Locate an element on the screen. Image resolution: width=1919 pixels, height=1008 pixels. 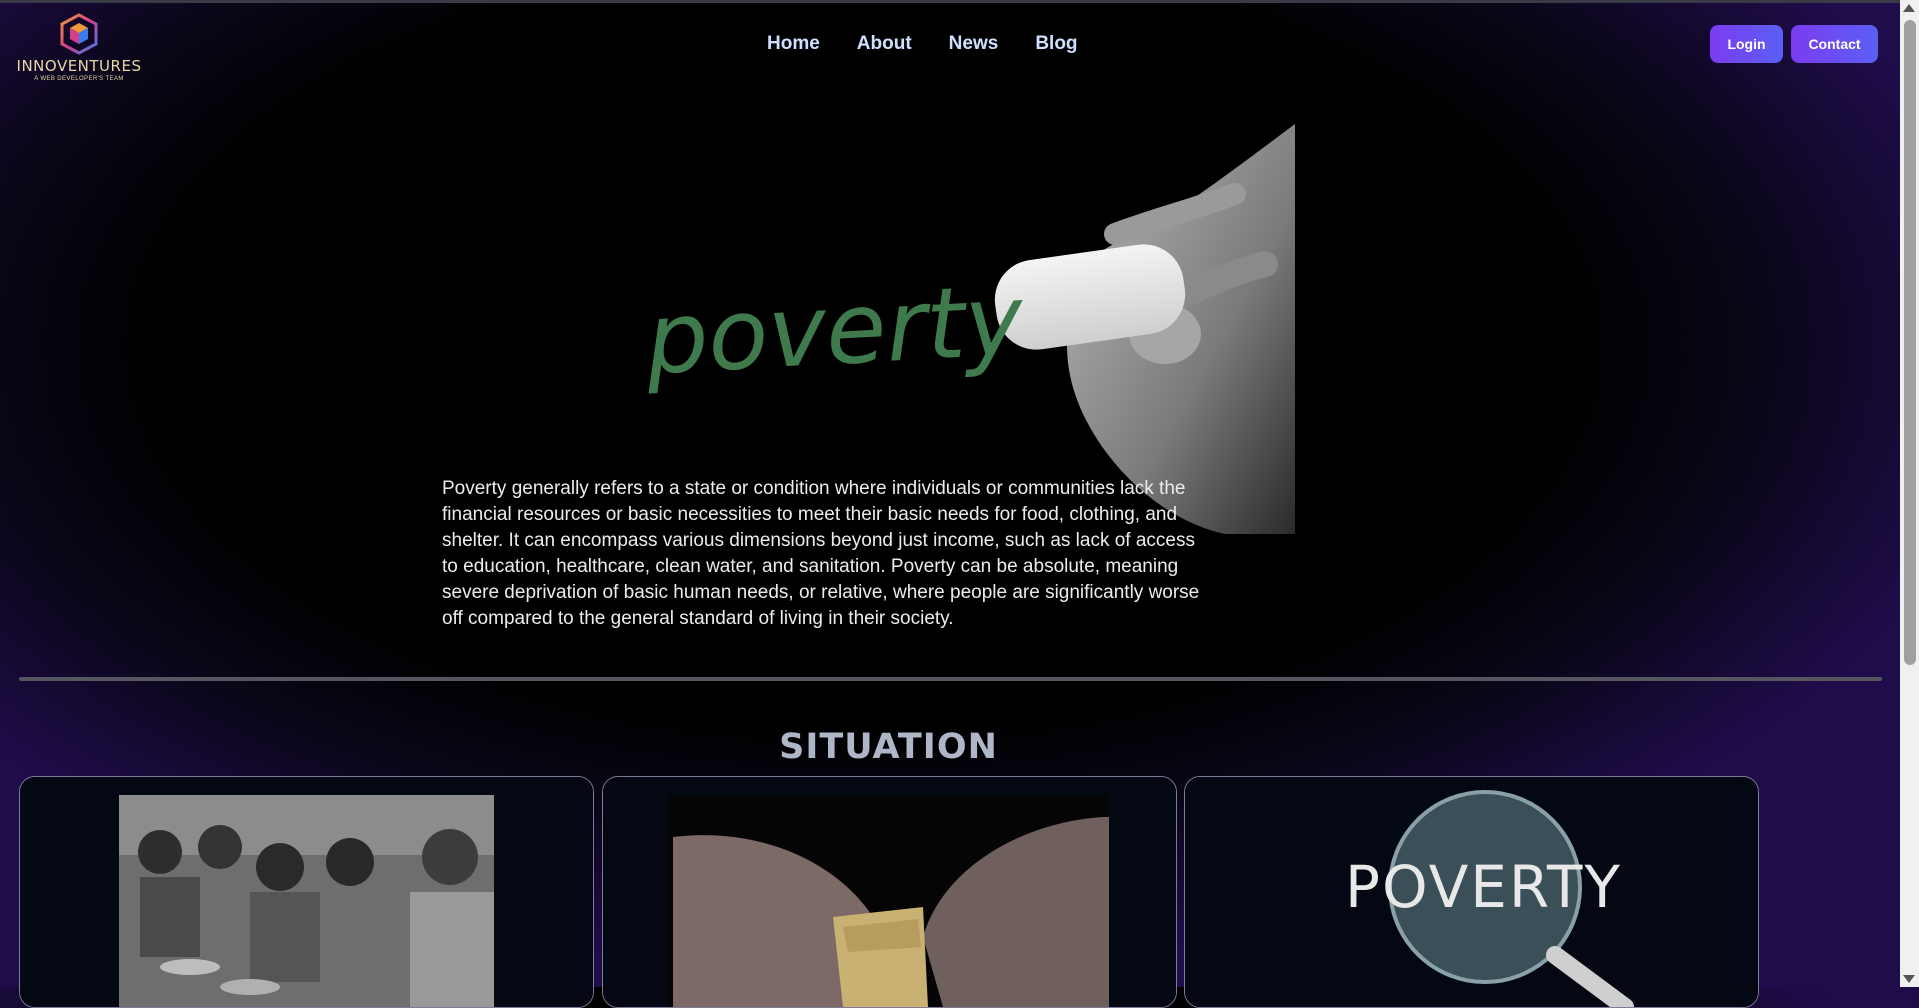
children-photo is located at coordinates (306, 892).